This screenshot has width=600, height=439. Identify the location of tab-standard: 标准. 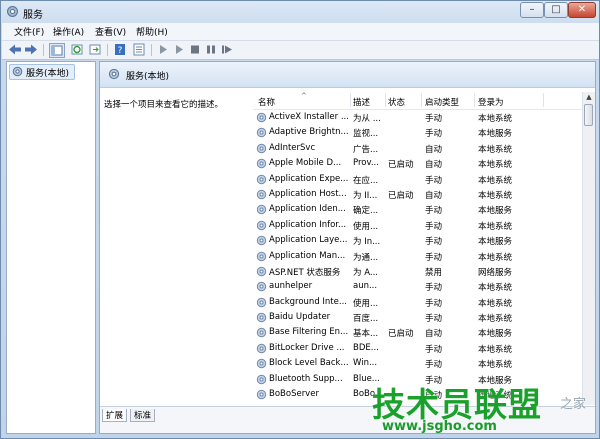
(143, 415).